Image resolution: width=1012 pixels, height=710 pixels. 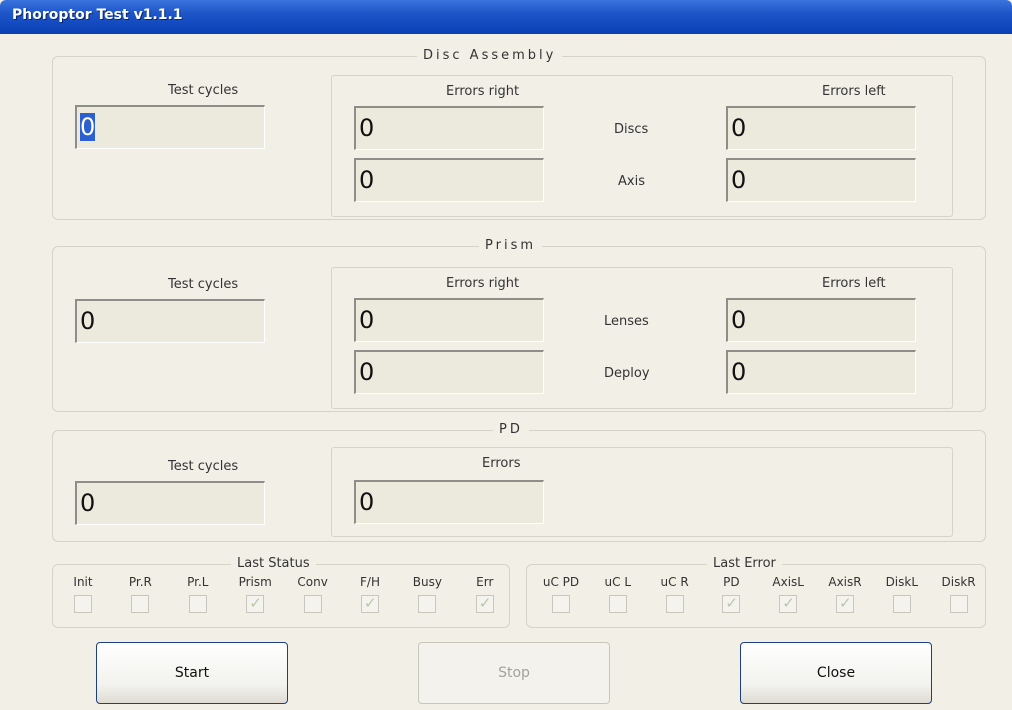 I want to click on lenses-errors-right-field: 0, so click(x=449, y=320).